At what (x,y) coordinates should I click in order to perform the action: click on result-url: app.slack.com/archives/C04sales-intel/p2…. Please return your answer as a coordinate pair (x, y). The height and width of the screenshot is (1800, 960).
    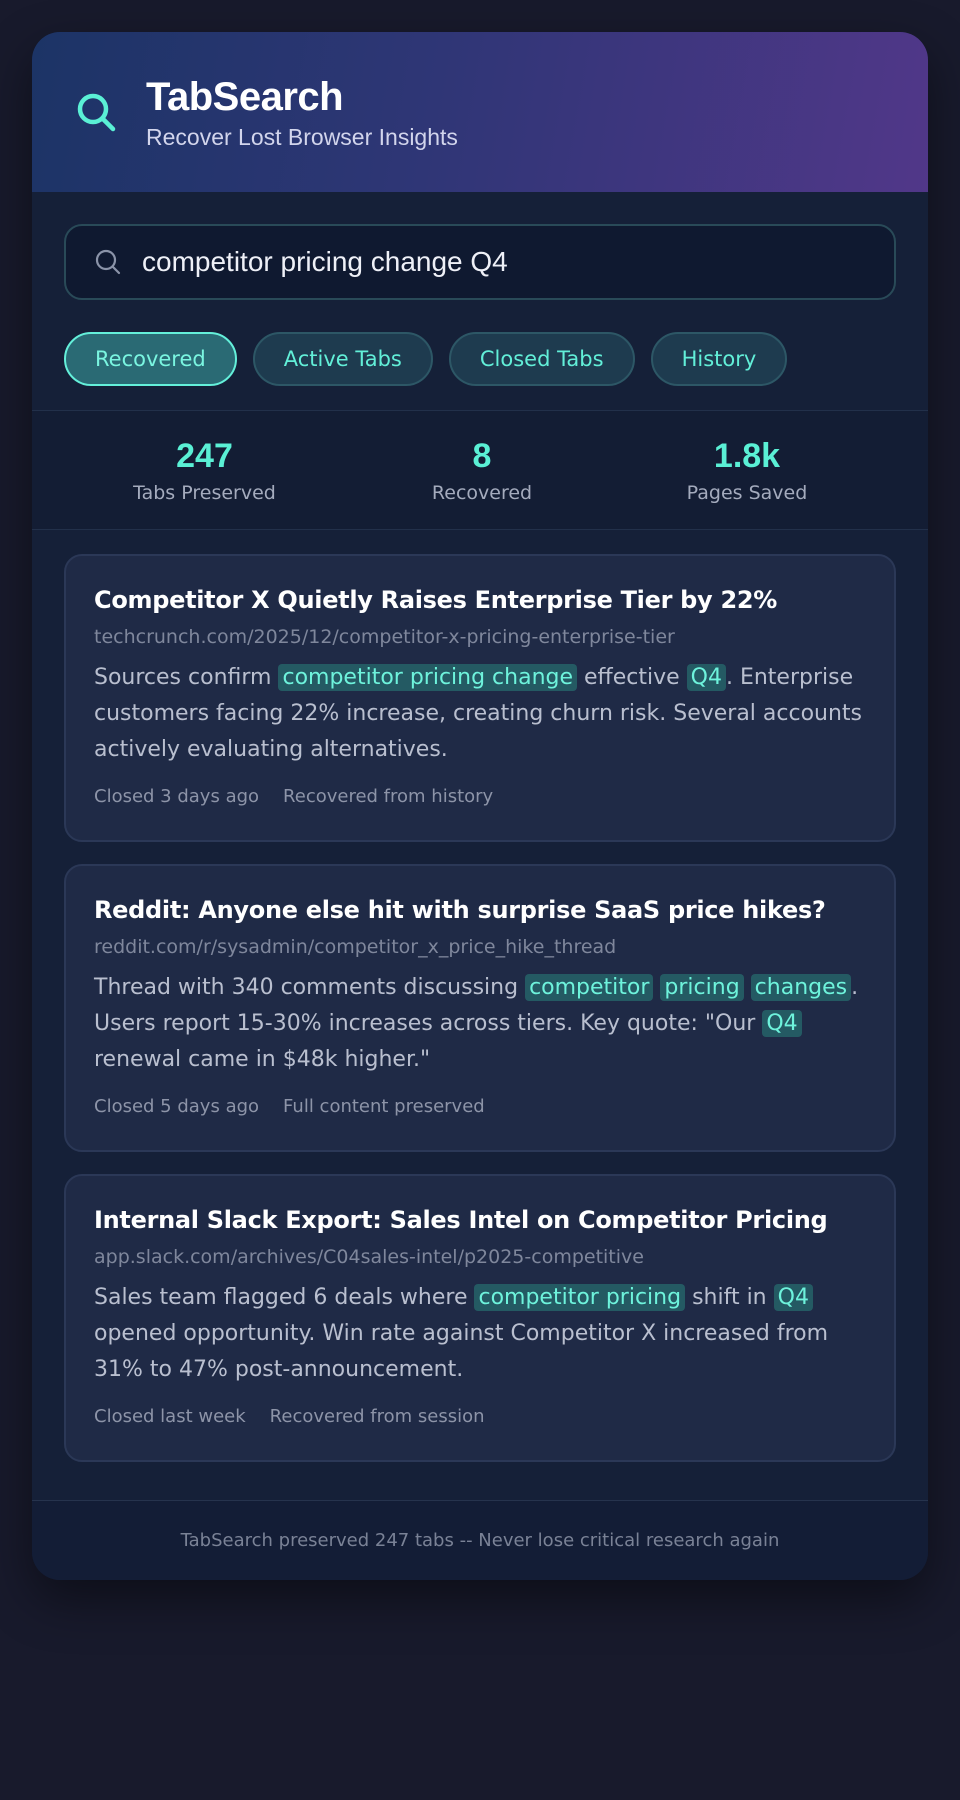
    Looking at the image, I should click on (480, 1257).